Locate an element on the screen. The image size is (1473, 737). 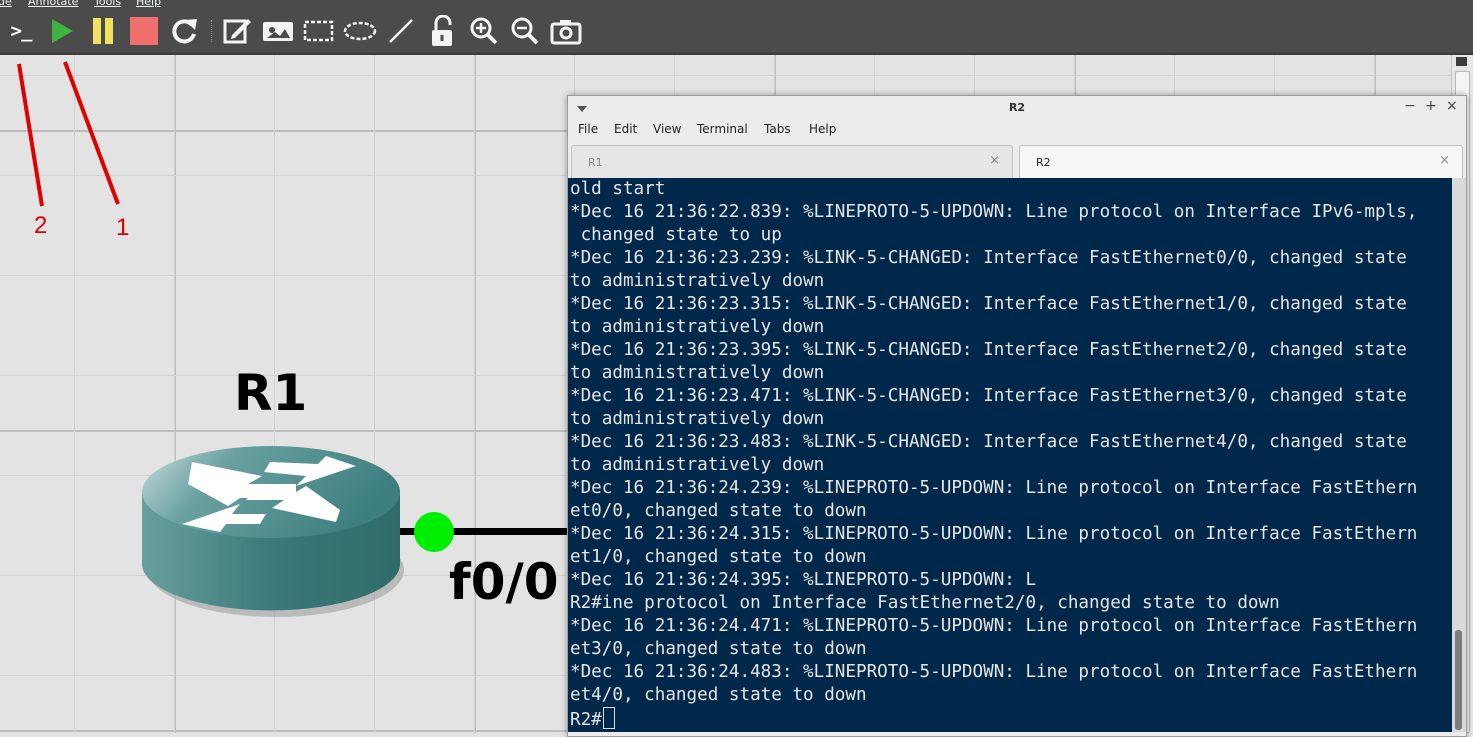
draw-line-button is located at coordinates (401, 31).